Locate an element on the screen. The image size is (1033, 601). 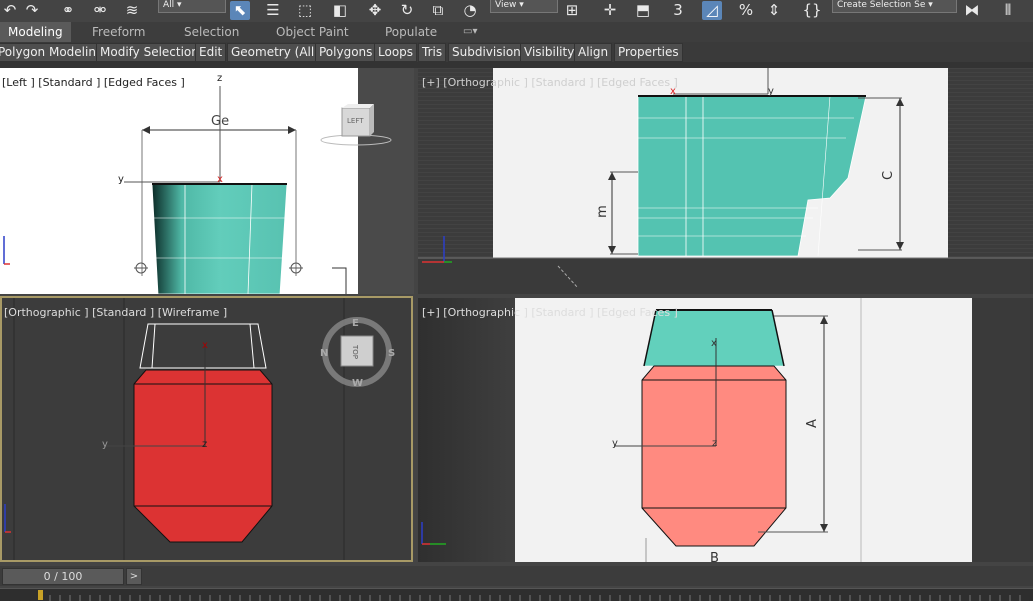
edit-button: Edit is located at coordinates (211, 52).